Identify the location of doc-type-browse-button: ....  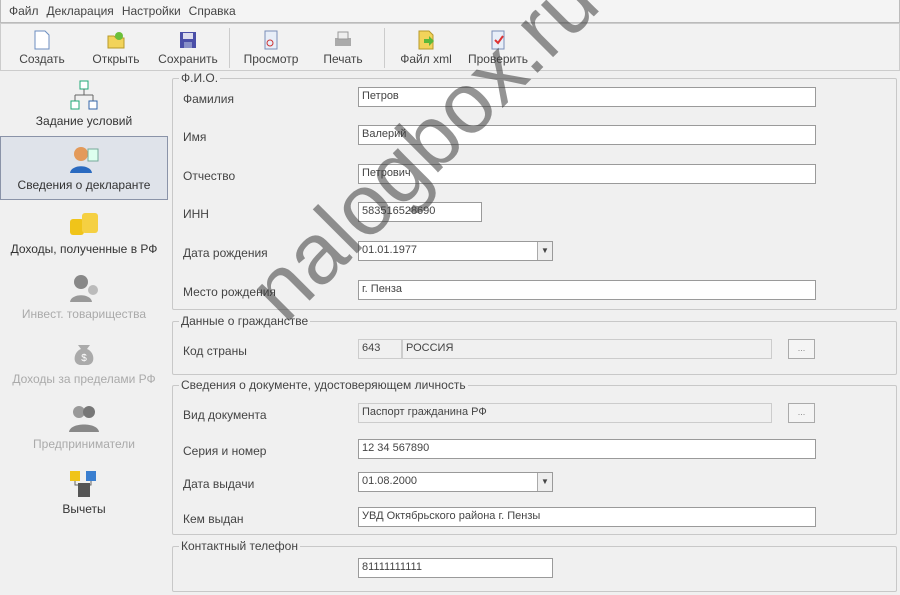
(801, 413).